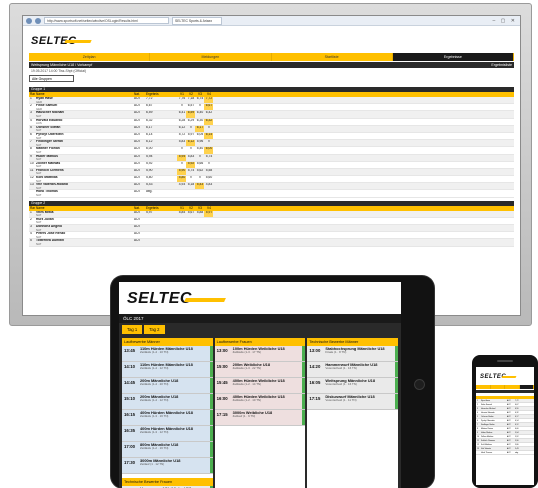  I want to click on table-row: 8 Mattner Florian NAT AUT 6,00 x x 5,40 6,00, so click(271, 151).